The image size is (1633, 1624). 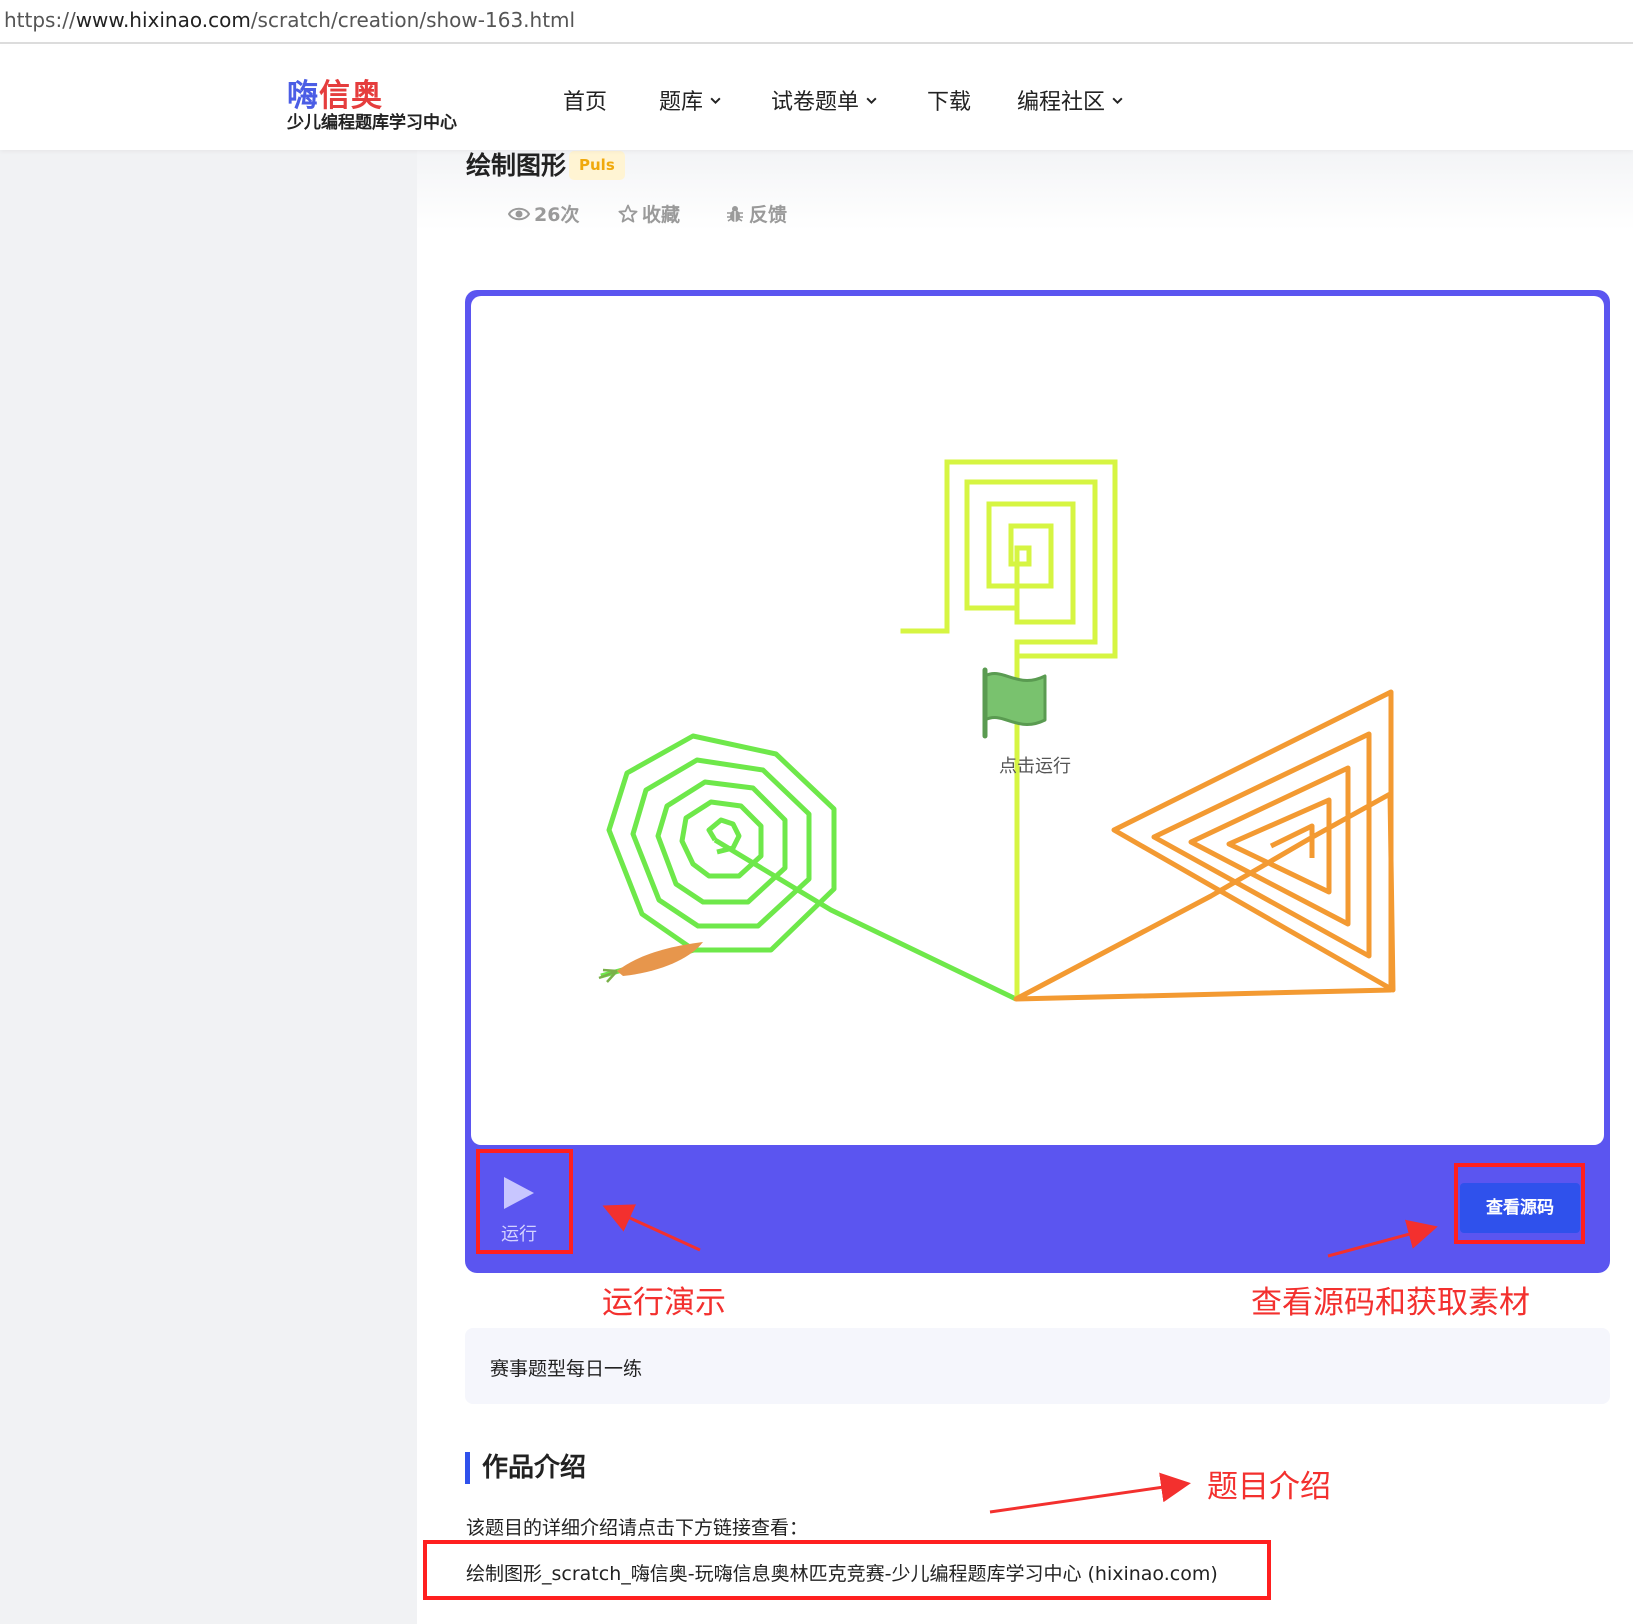 What do you see at coordinates (372, 123) in the screenshot?
I see `logo-subtitle: 少儿编程题库学习中心` at bounding box center [372, 123].